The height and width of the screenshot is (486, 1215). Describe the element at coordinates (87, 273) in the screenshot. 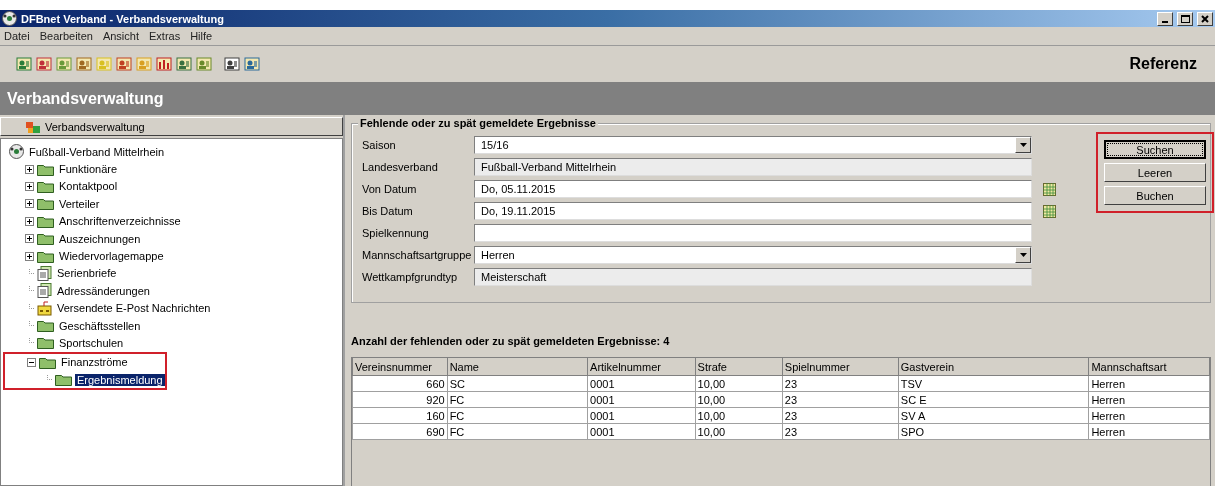

I see `tree-item: Serienbriefe` at that location.